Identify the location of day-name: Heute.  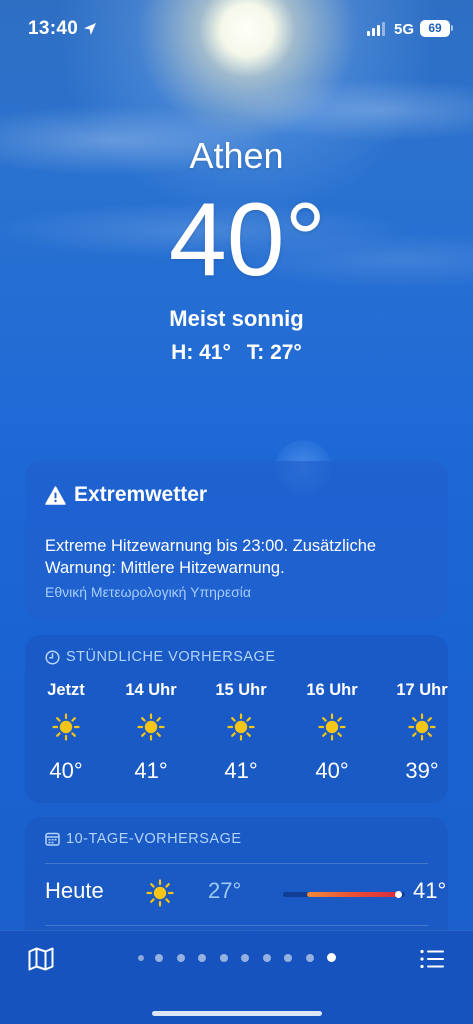
(74, 890).